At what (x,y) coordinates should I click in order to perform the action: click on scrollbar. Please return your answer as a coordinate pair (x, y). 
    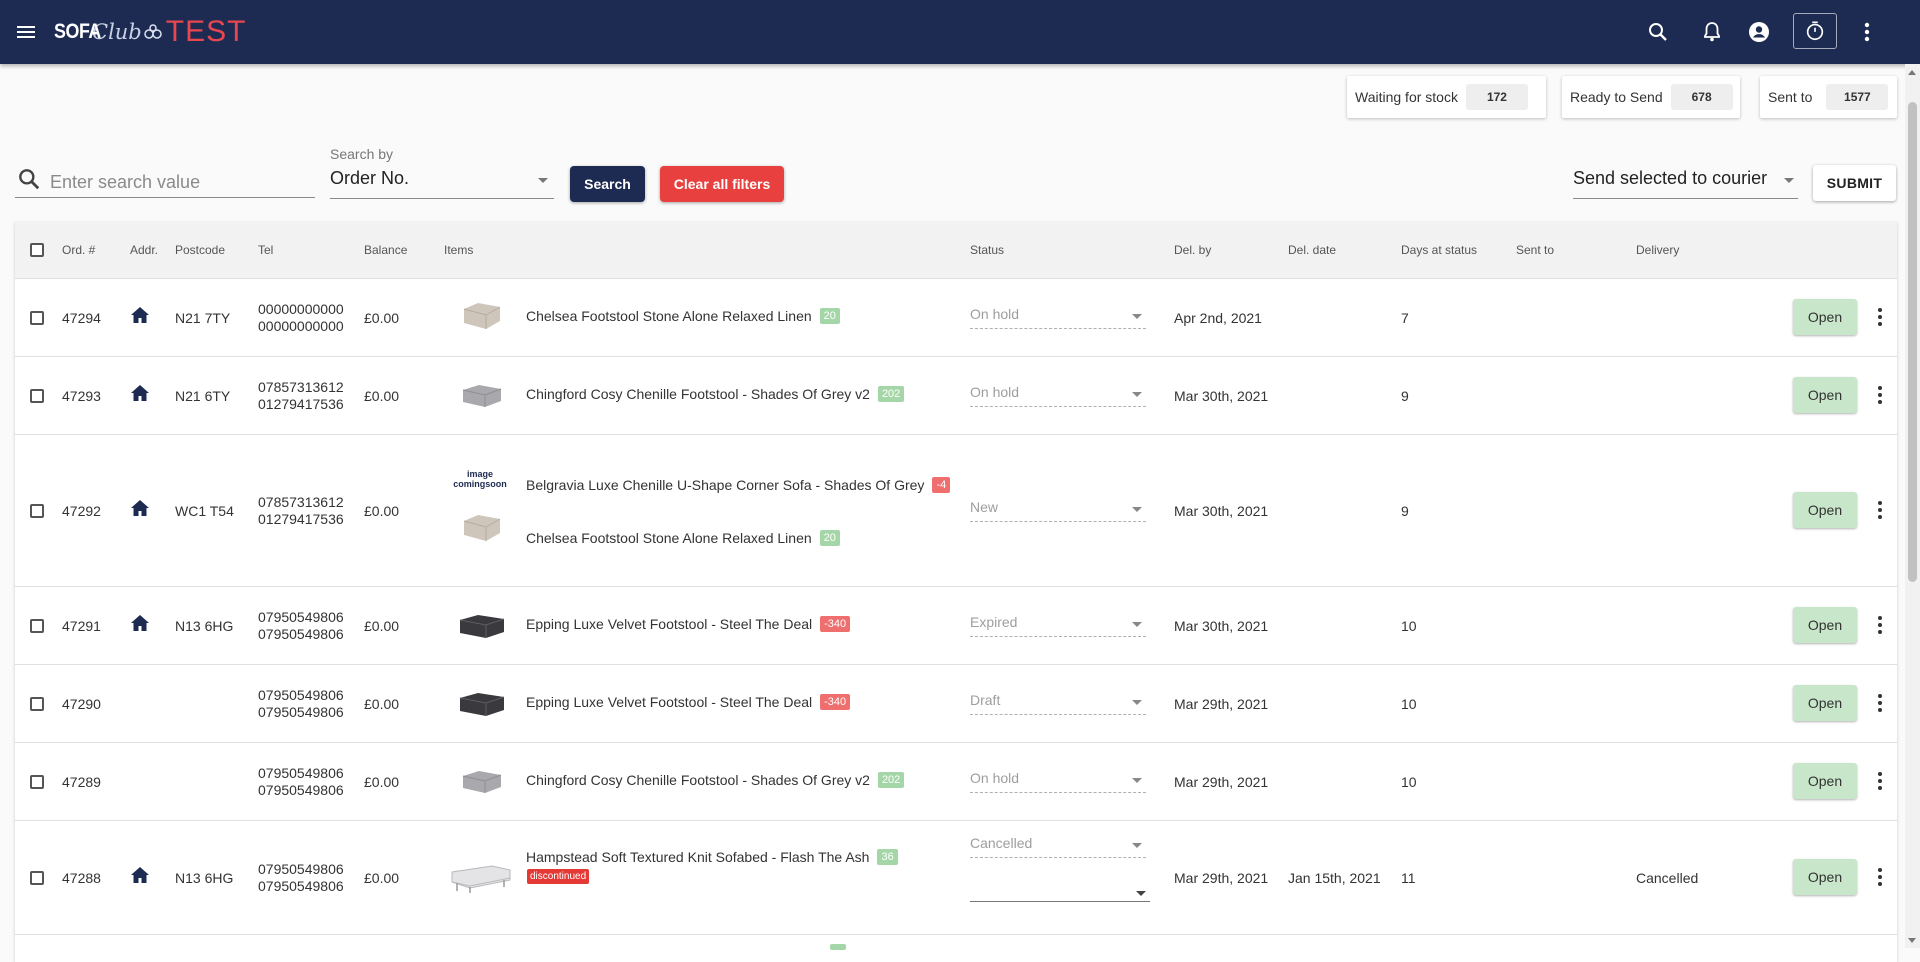
    Looking at the image, I should click on (1912, 506).